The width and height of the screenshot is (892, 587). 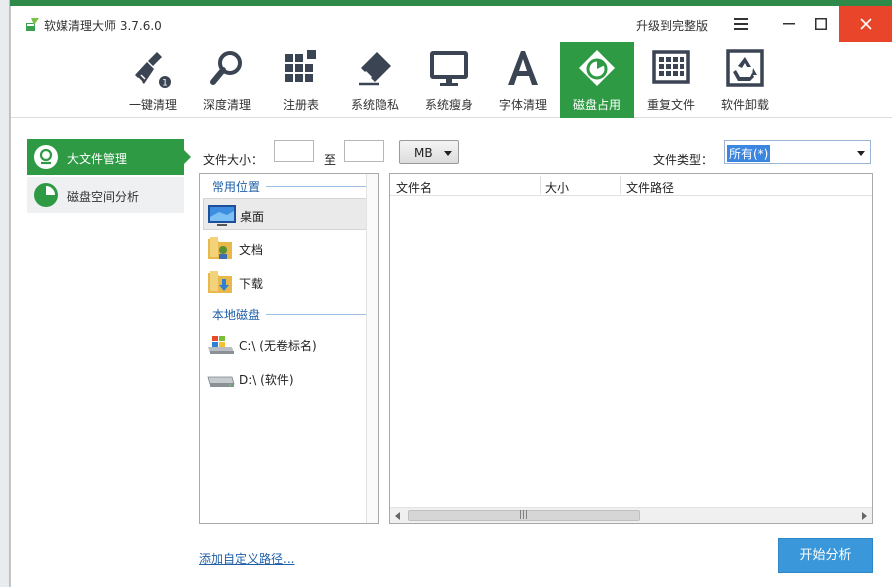 I want to click on column-header-filename: 文件名, so click(x=414, y=187).